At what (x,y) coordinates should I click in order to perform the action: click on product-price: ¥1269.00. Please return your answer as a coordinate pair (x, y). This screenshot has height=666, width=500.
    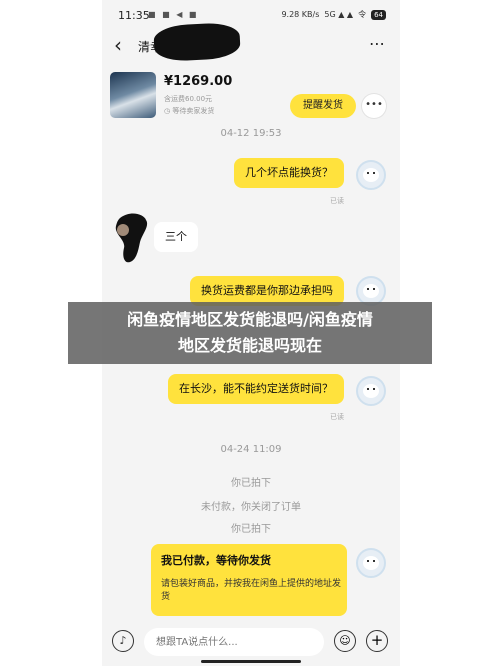
    Looking at the image, I should click on (198, 81).